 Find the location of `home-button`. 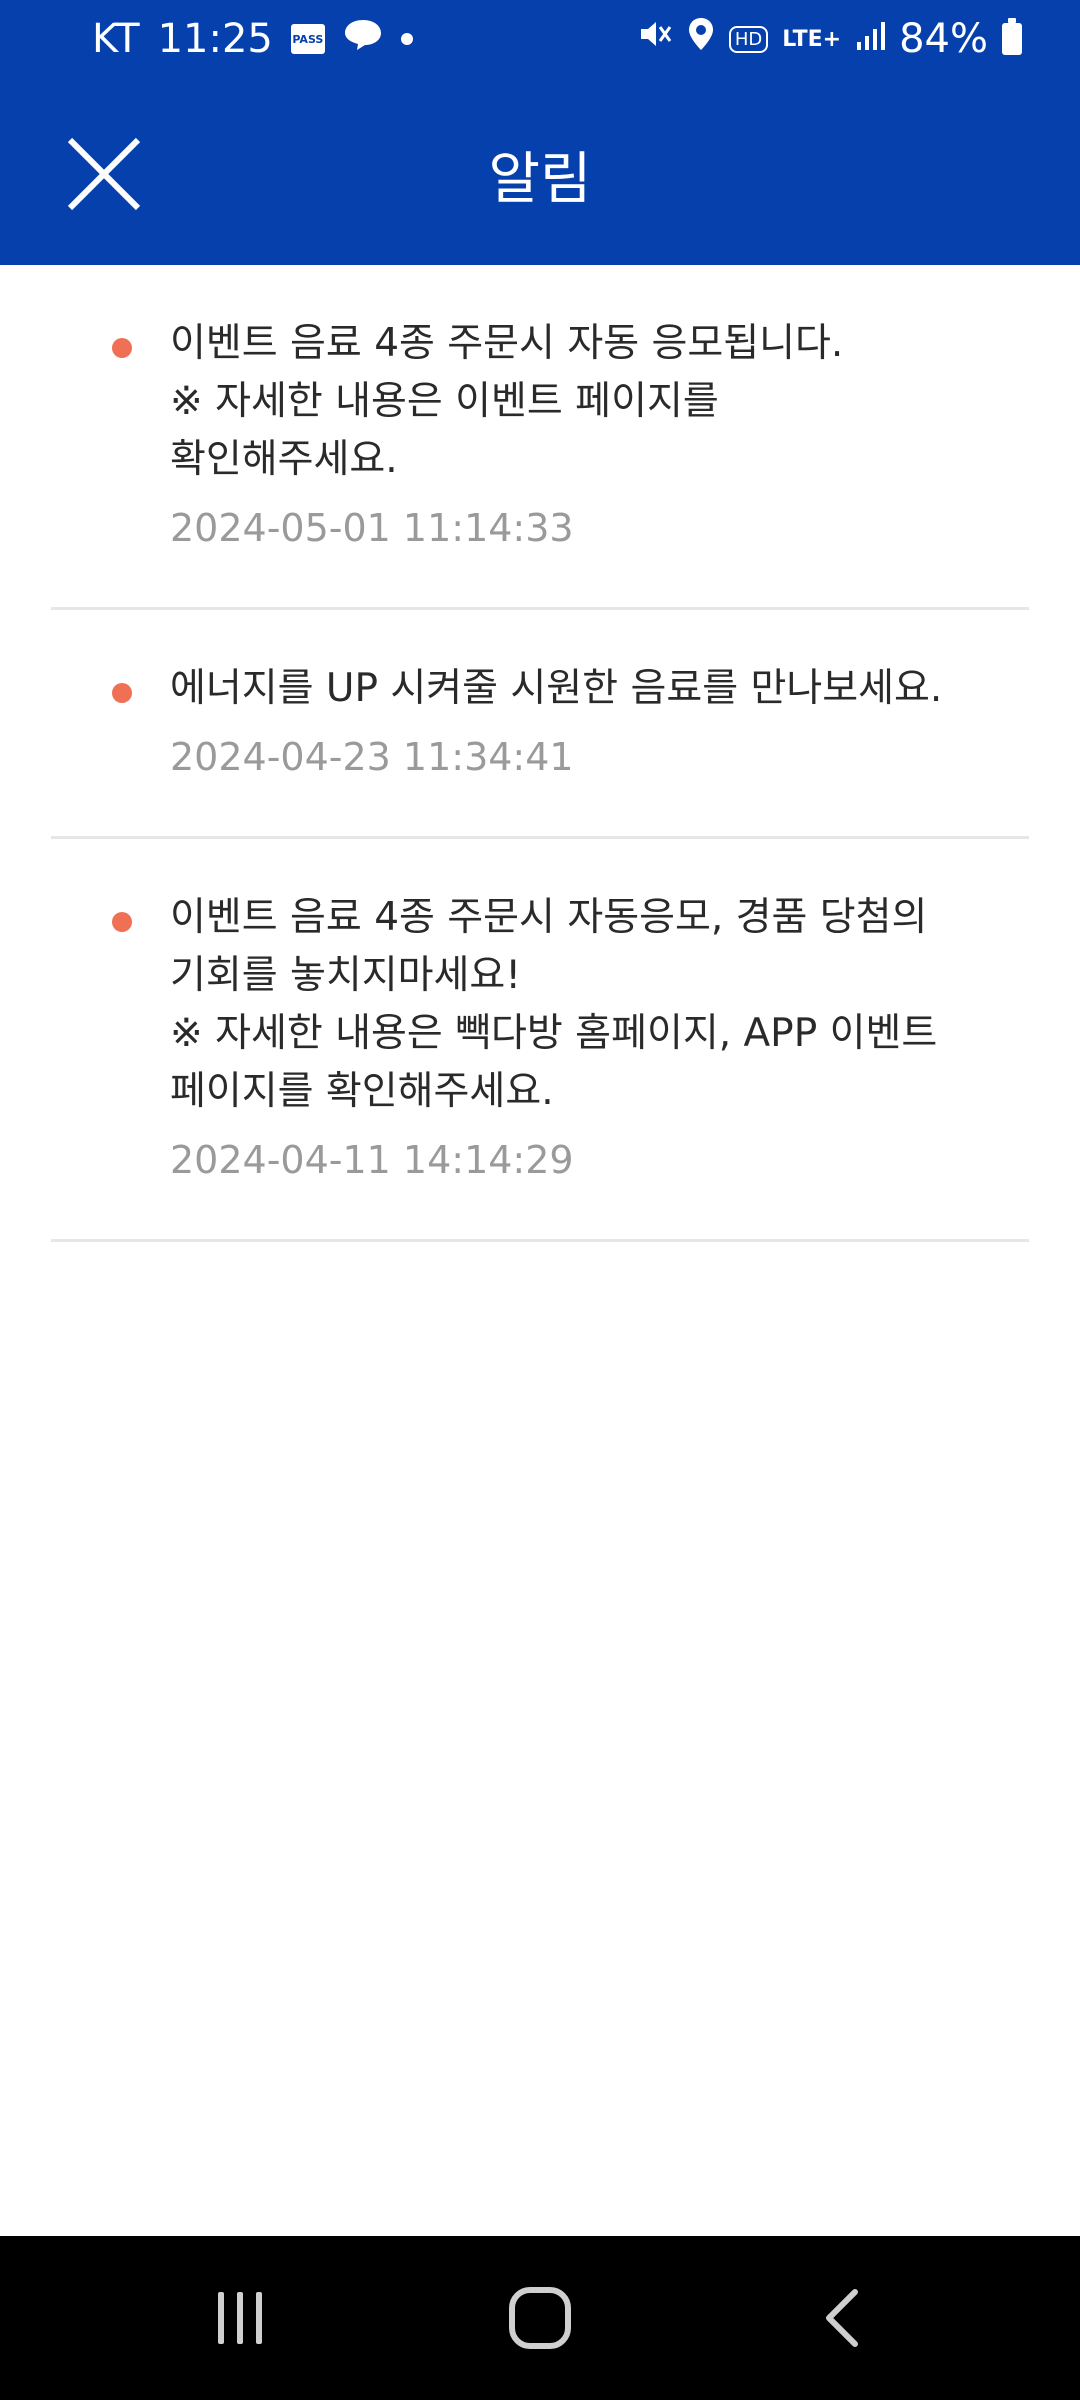

home-button is located at coordinates (540, 2318).